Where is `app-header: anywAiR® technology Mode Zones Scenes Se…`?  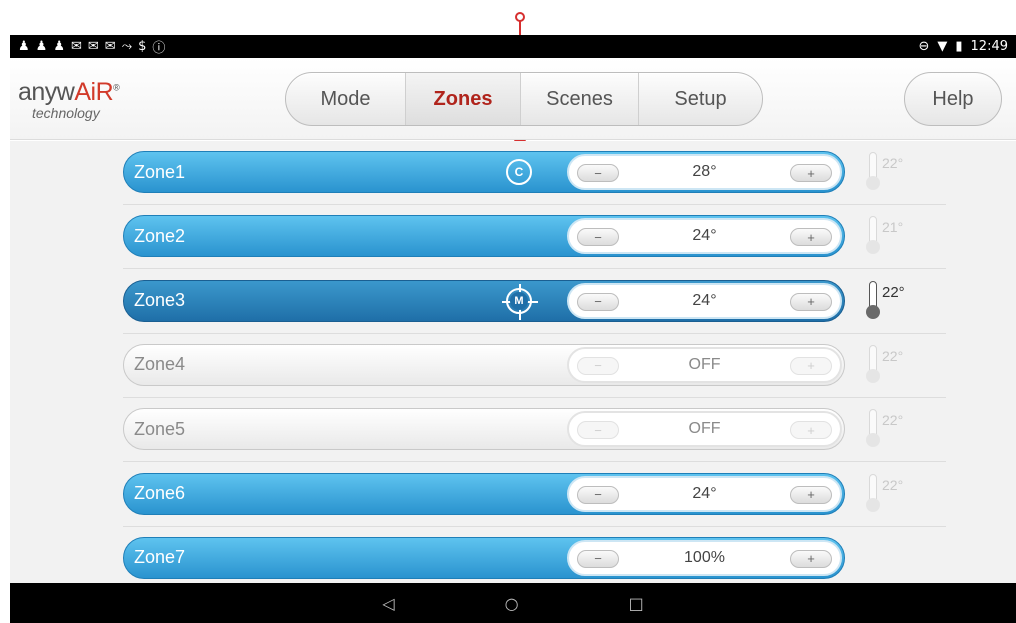
app-header: anywAiR® technology Mode Zones Scenes Se… is located at coordinates (513, 99).